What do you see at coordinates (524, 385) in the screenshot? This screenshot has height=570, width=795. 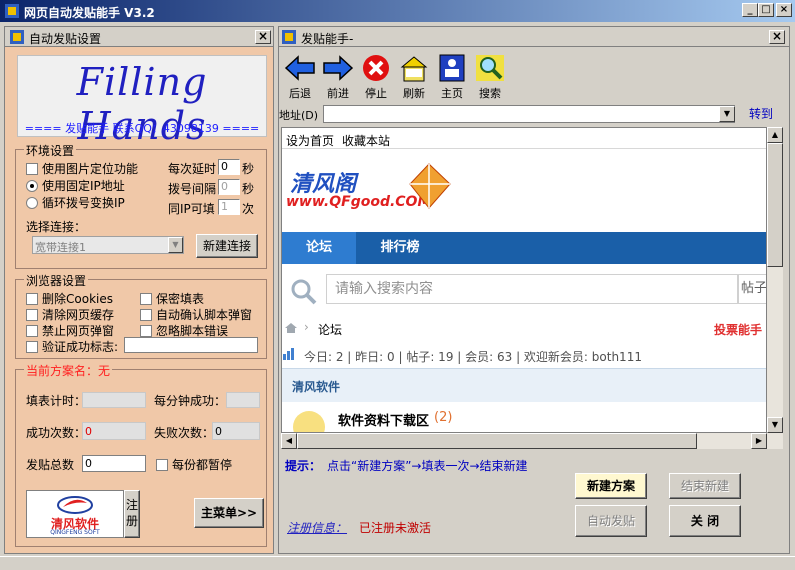 I see `section-header: 清风软件` at bounding box center [524, 385].